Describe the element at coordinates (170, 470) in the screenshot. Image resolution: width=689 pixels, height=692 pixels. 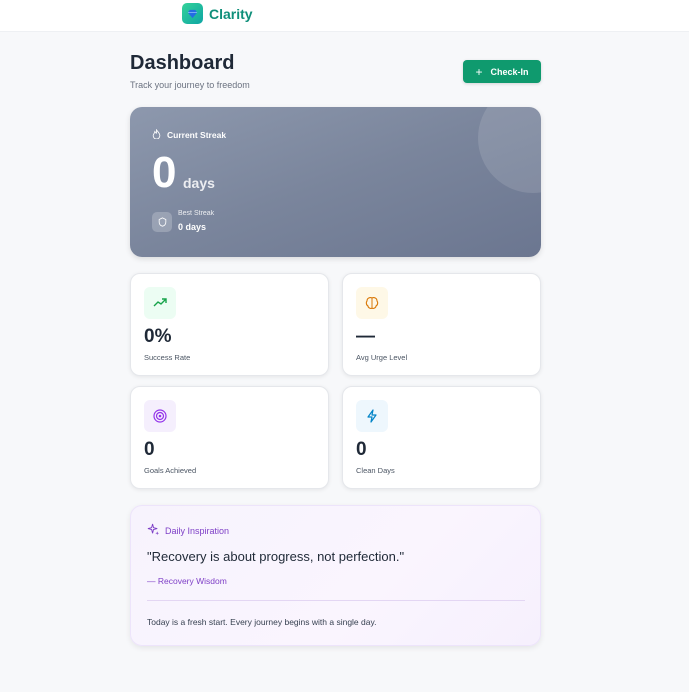
I see `stat-label: Goals Achieved` at that location.